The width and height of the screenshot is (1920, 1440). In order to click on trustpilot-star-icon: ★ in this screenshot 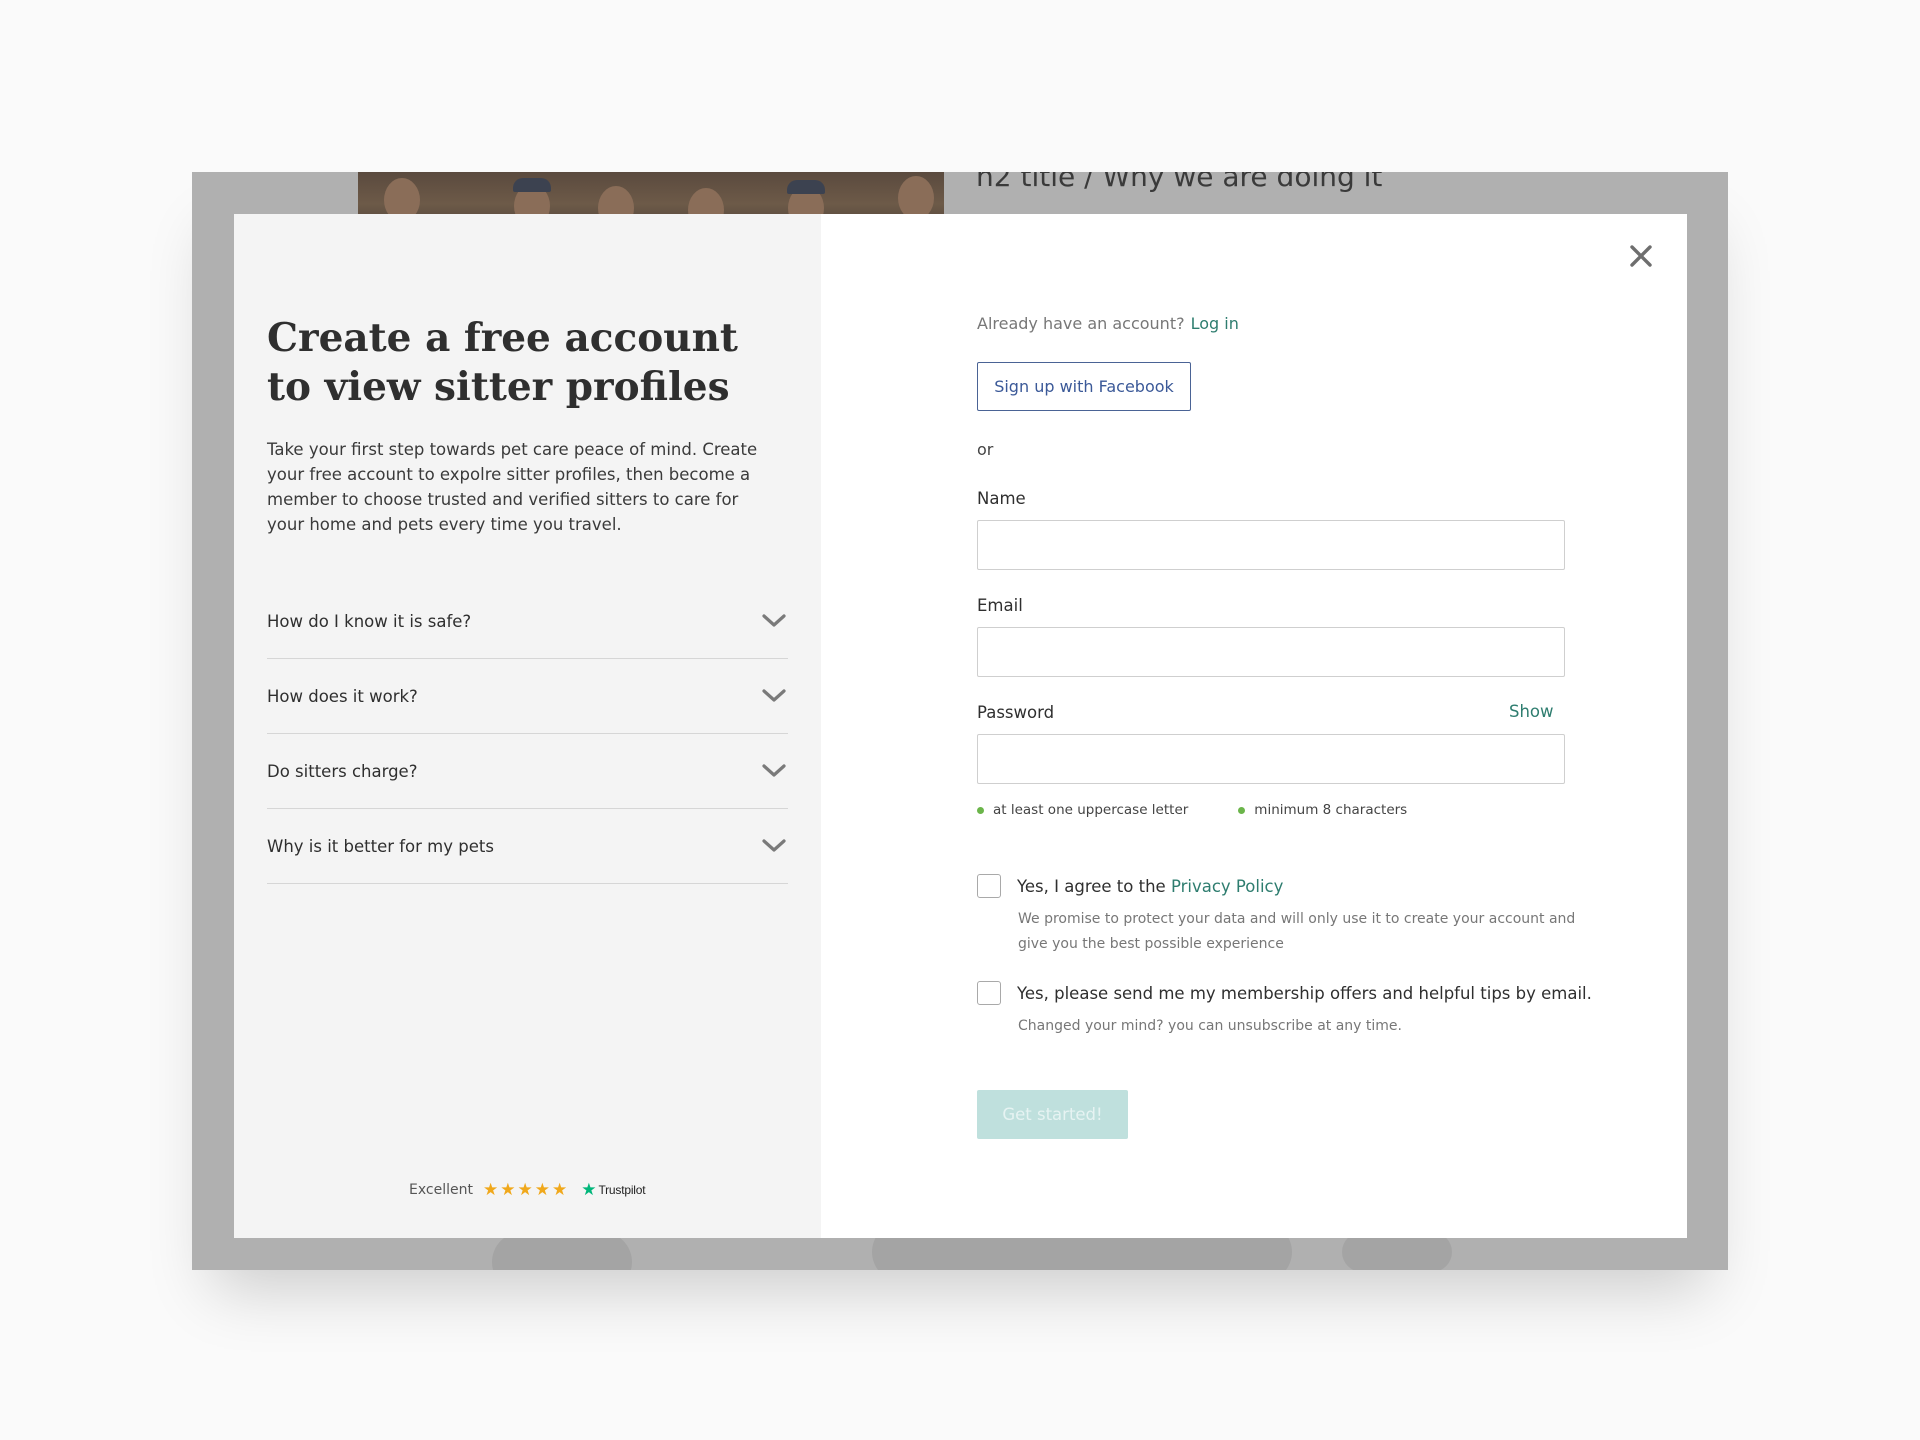, I will do `click(589, 1190)`.